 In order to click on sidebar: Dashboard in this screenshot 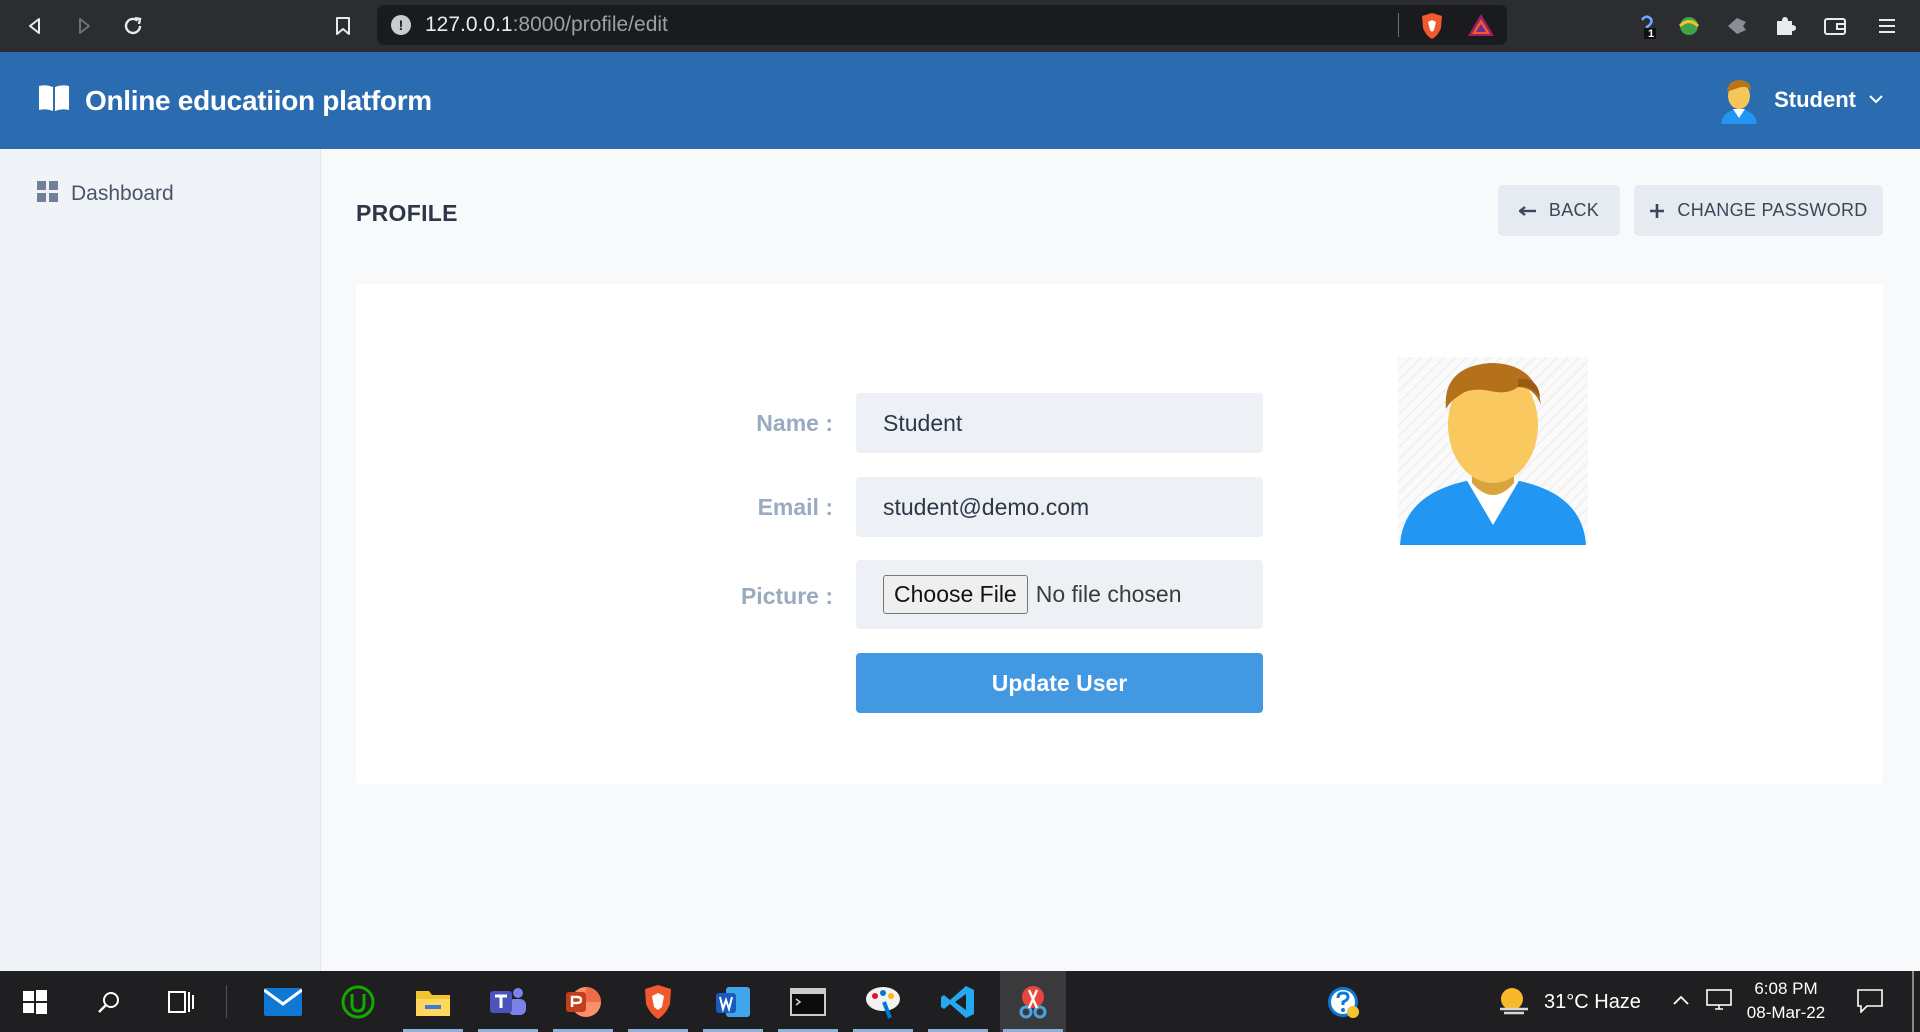, I will do `click(160, 560)`.